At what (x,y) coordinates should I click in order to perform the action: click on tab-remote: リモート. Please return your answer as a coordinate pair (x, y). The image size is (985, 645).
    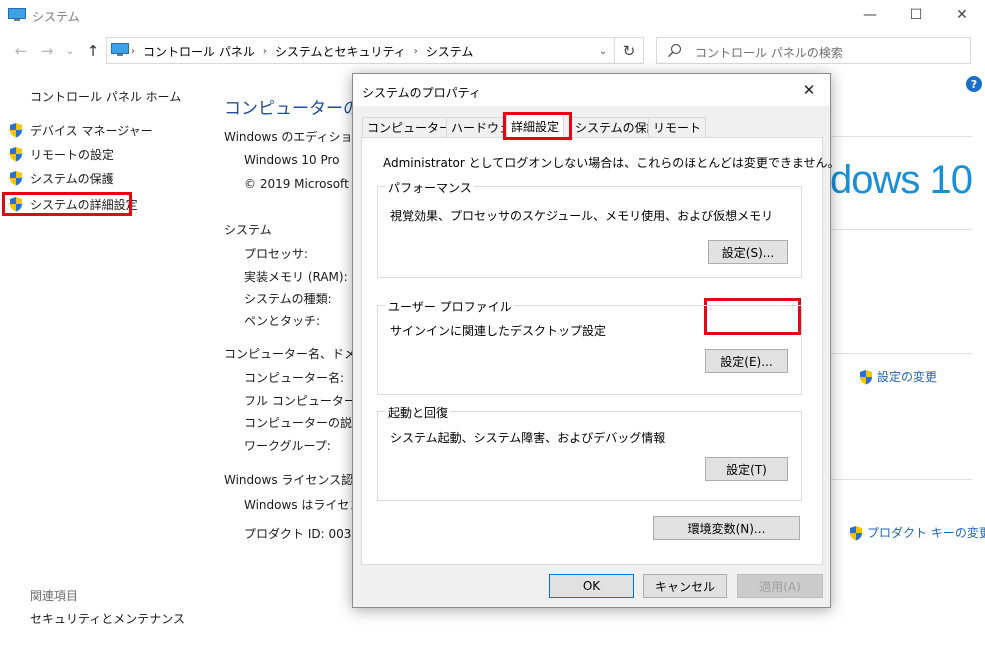
    Looking at the image, I should click on (677, 127).